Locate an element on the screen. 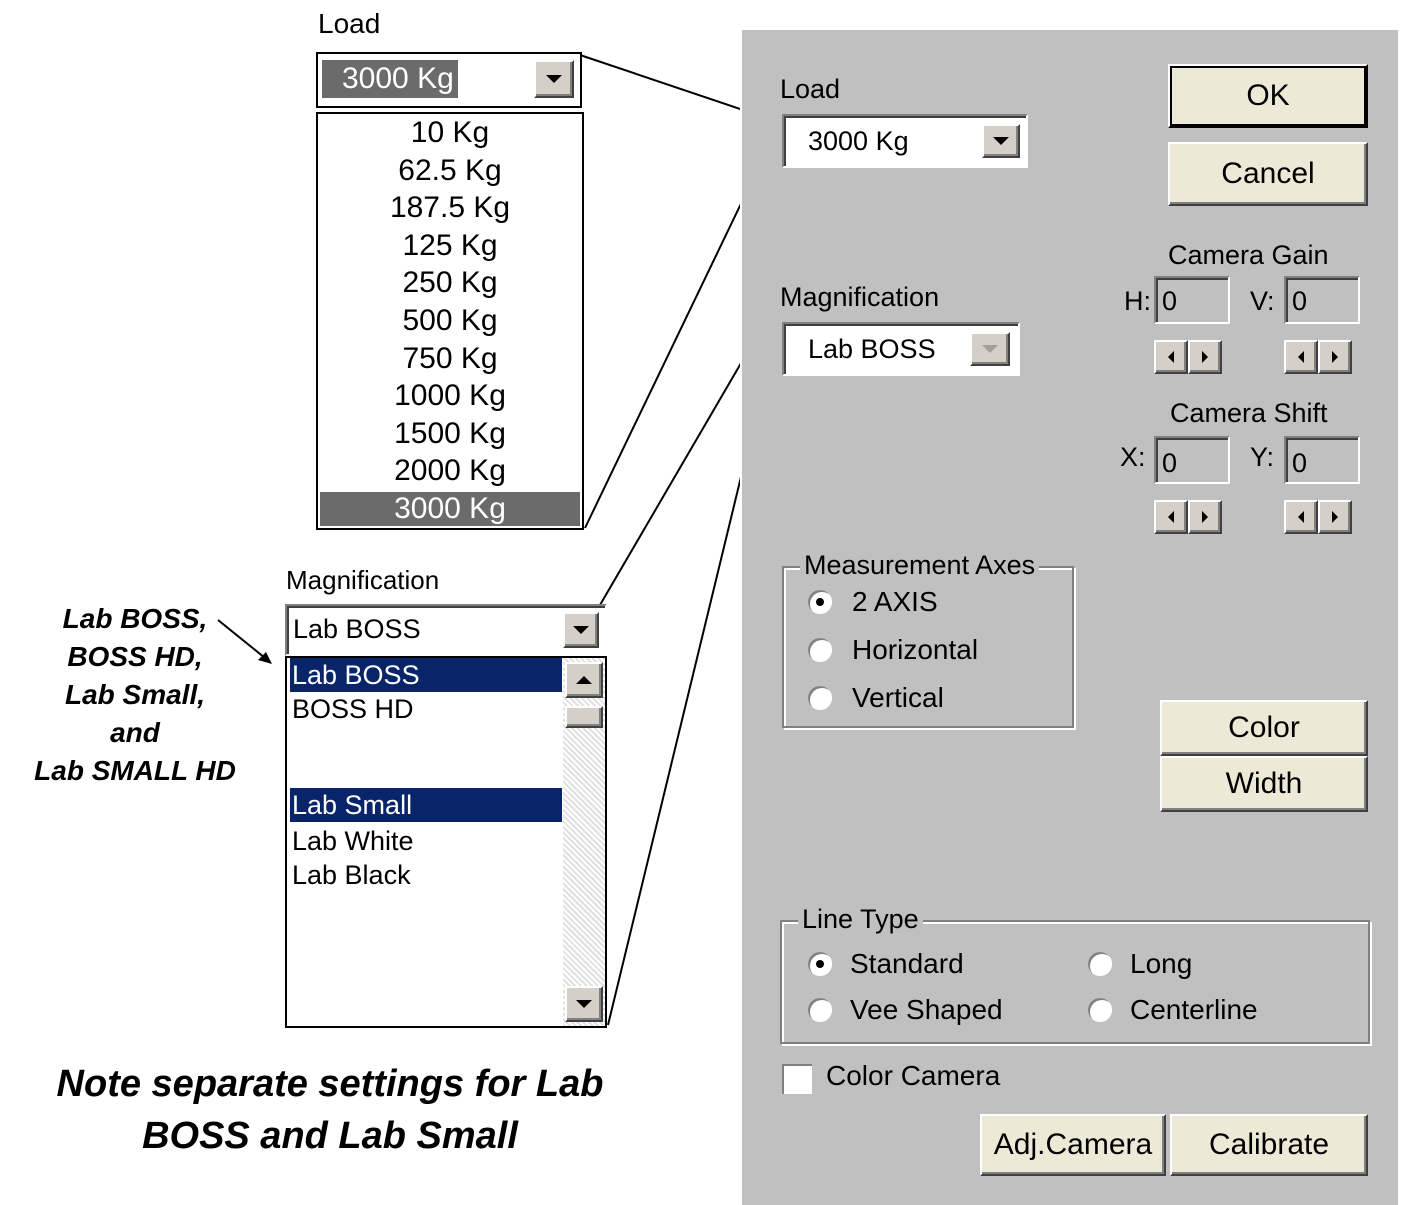 This screenshot has width=1401, height=1205. load-callout-combobox: 3000 Kg is located at coordinates (449, 80).